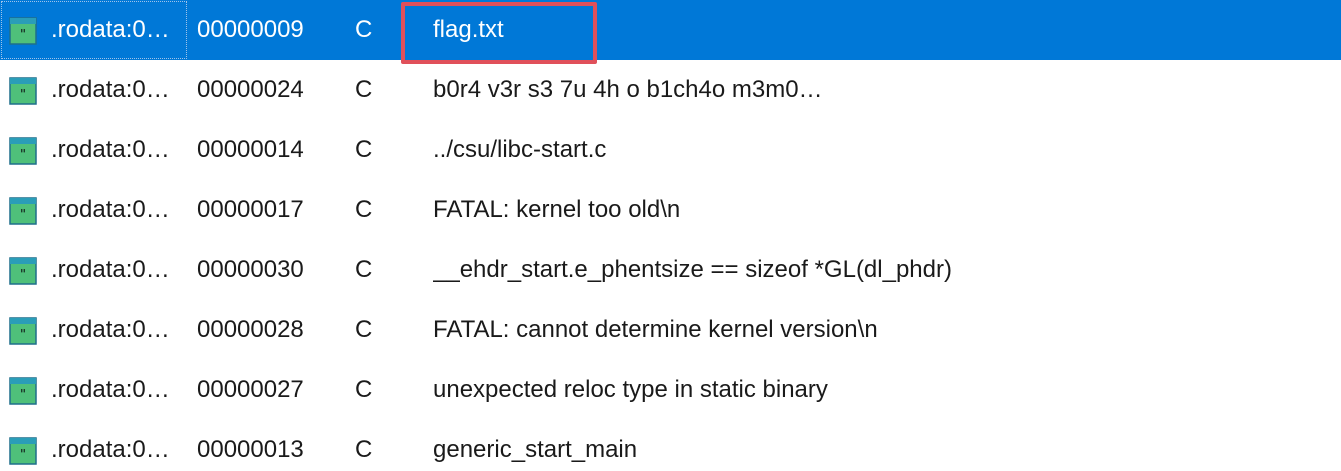  What do you see at coordinates (630, 389) in the screenshot?
I see `string-cell: unexpected reloc type in static binary` at bounding box center [630, 389].